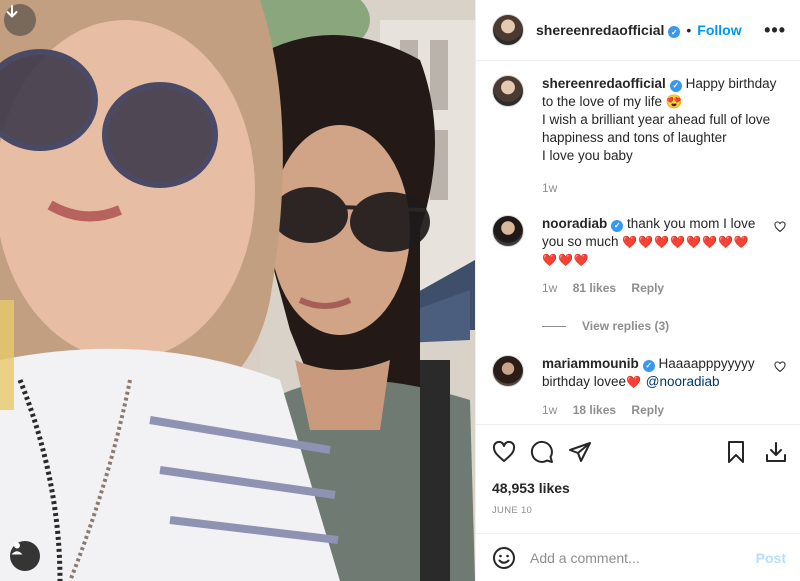 The image size is (800, 581). I want to click on tagged-users-button, so click(25, 556).